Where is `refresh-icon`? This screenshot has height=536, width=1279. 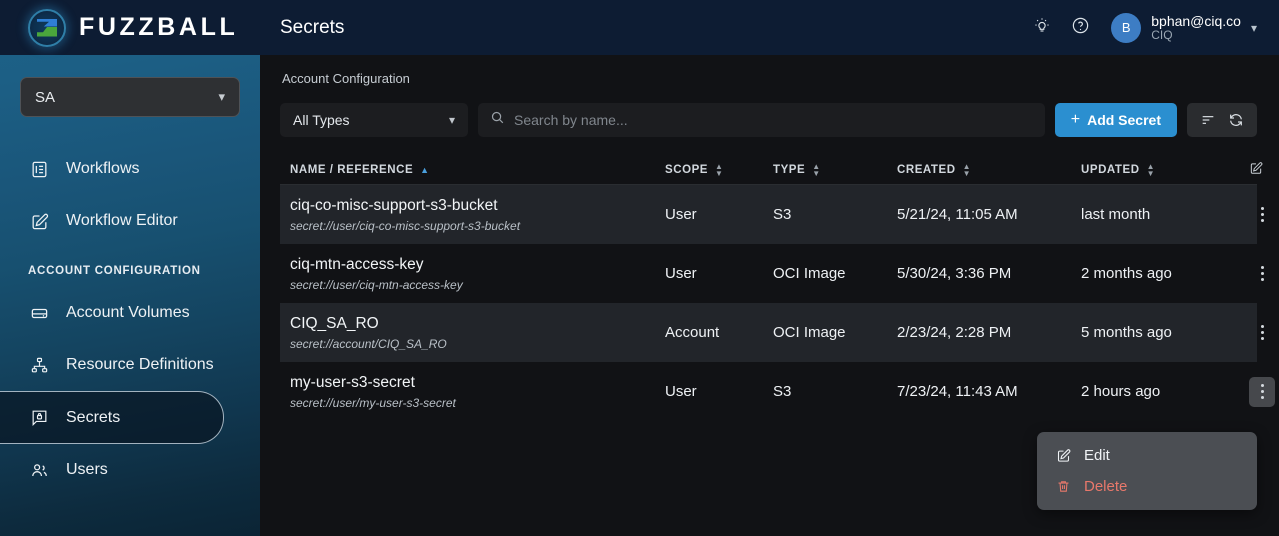
refresh-icon is located at coordinates (1236, 120).